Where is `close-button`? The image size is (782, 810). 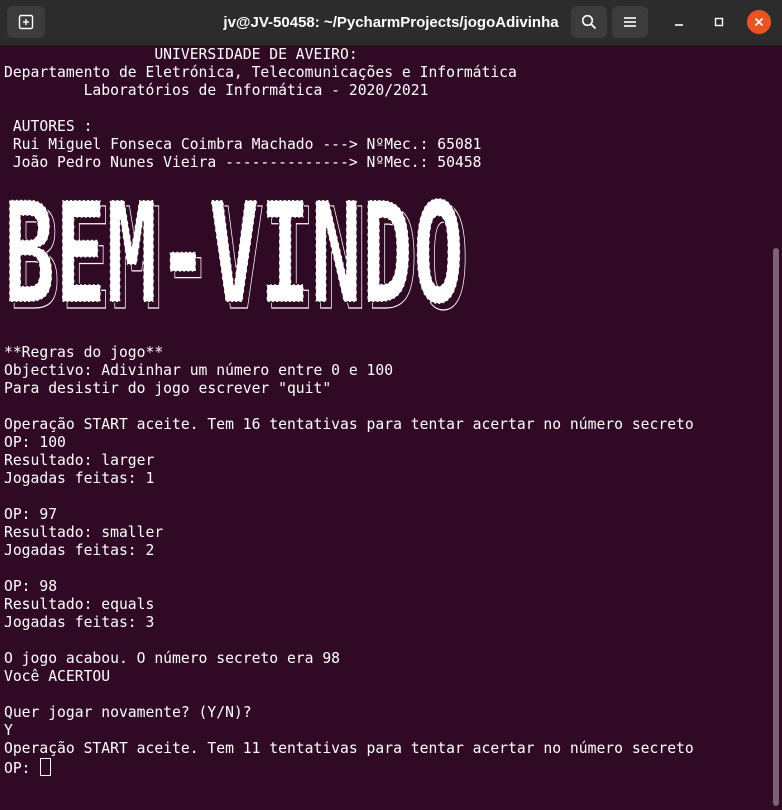
close-button is located at coordinates (759, 22).